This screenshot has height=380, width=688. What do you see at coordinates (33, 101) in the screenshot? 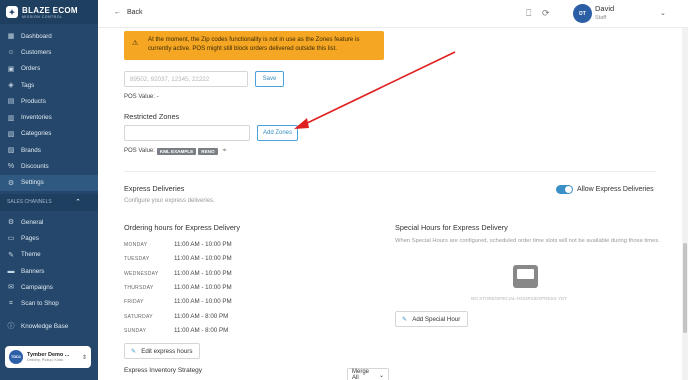
I see `sidebar-item-label: Products` at bounding box center [33, 101].